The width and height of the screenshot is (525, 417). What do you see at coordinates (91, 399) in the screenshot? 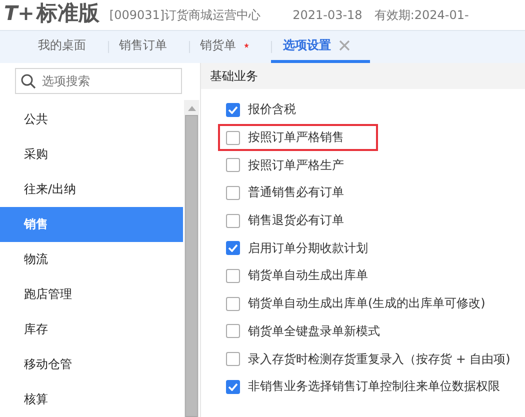
I see `sidebar-item: 核算` at bounding box center [91, 399].